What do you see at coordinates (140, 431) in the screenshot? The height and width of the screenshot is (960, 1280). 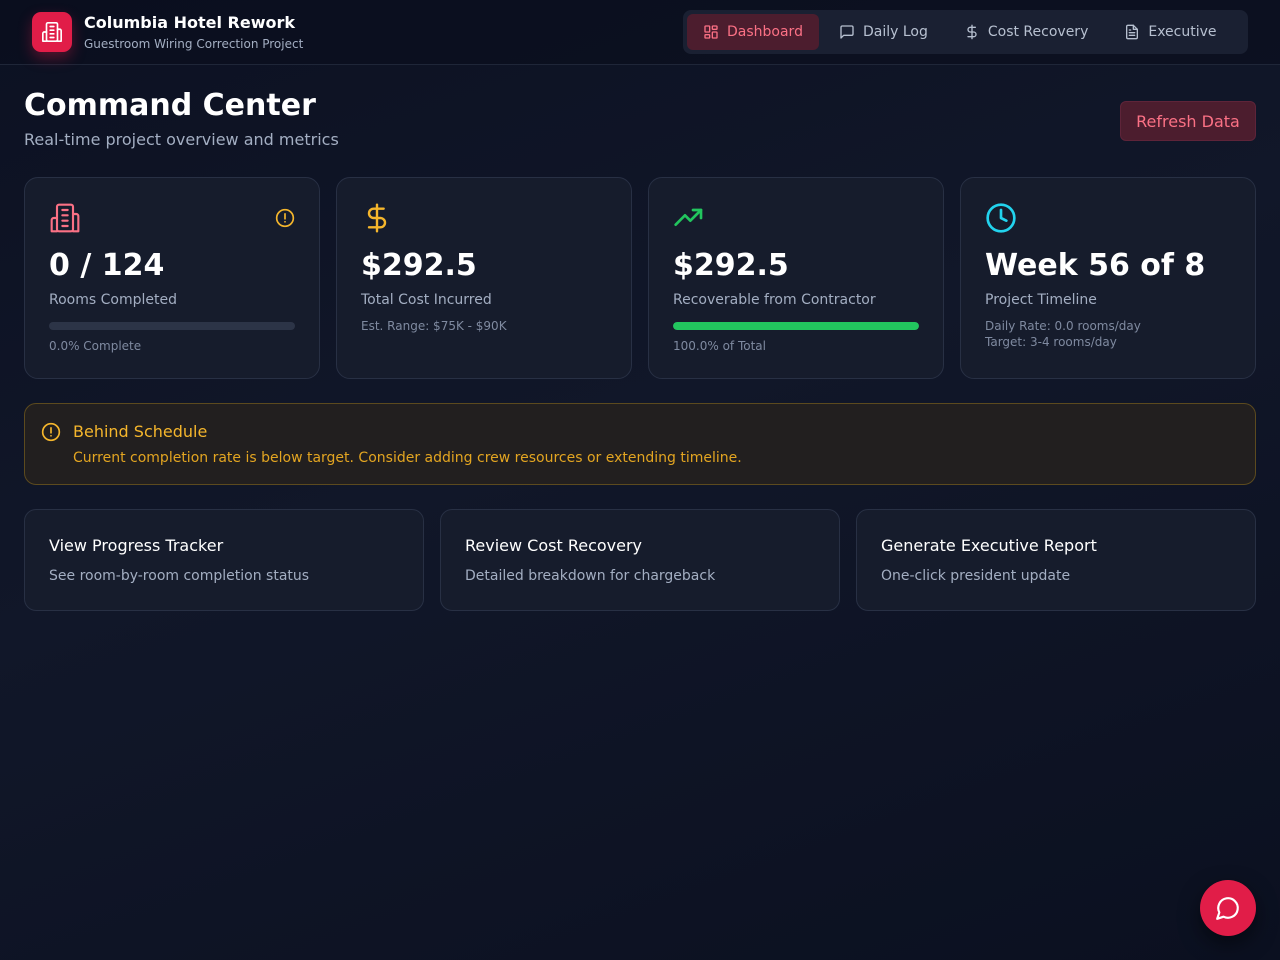 I see `alert-title: Behind Schedule` at bounding box center [140, 431].